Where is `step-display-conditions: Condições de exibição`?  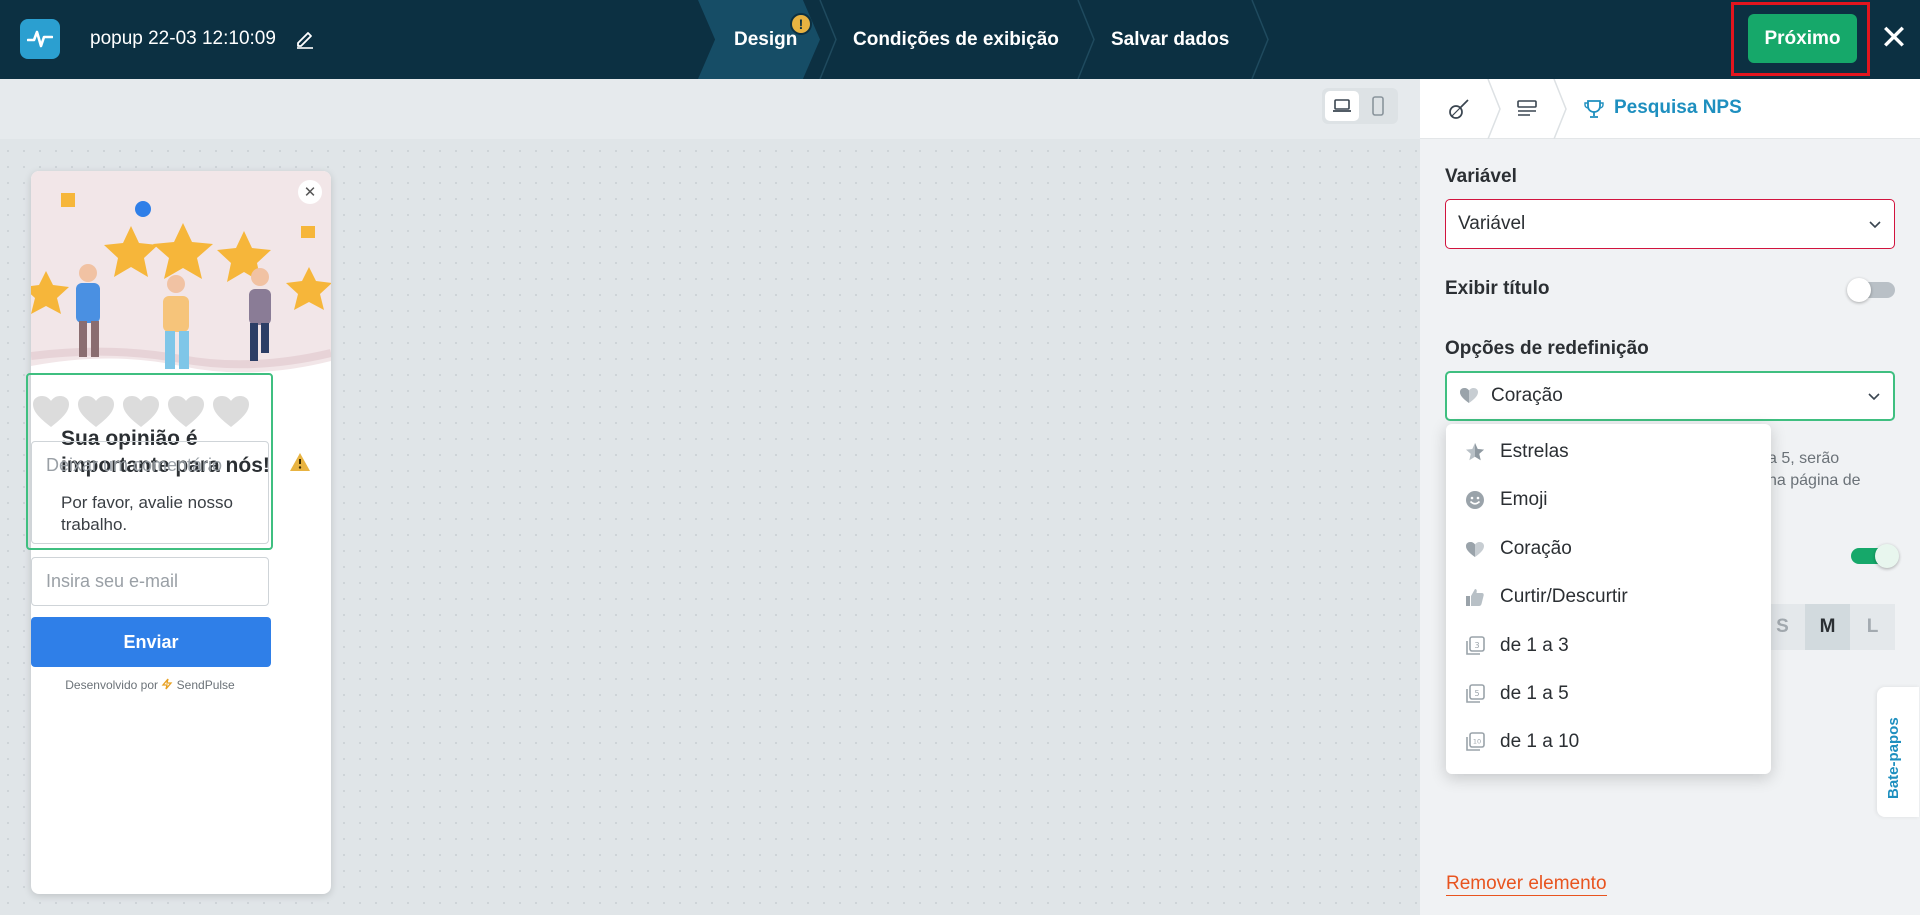 step-display-conditions: Condições de exibição is located at coordinates (956, 39).